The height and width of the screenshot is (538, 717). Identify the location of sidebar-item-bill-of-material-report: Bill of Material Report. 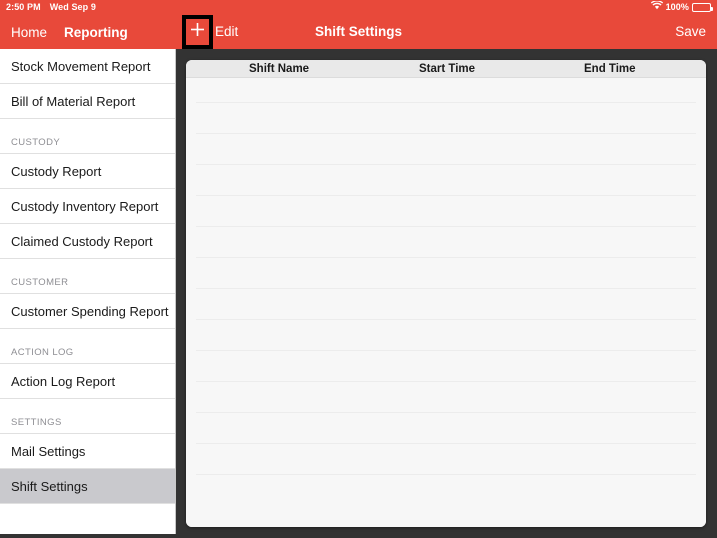
(87, 101).